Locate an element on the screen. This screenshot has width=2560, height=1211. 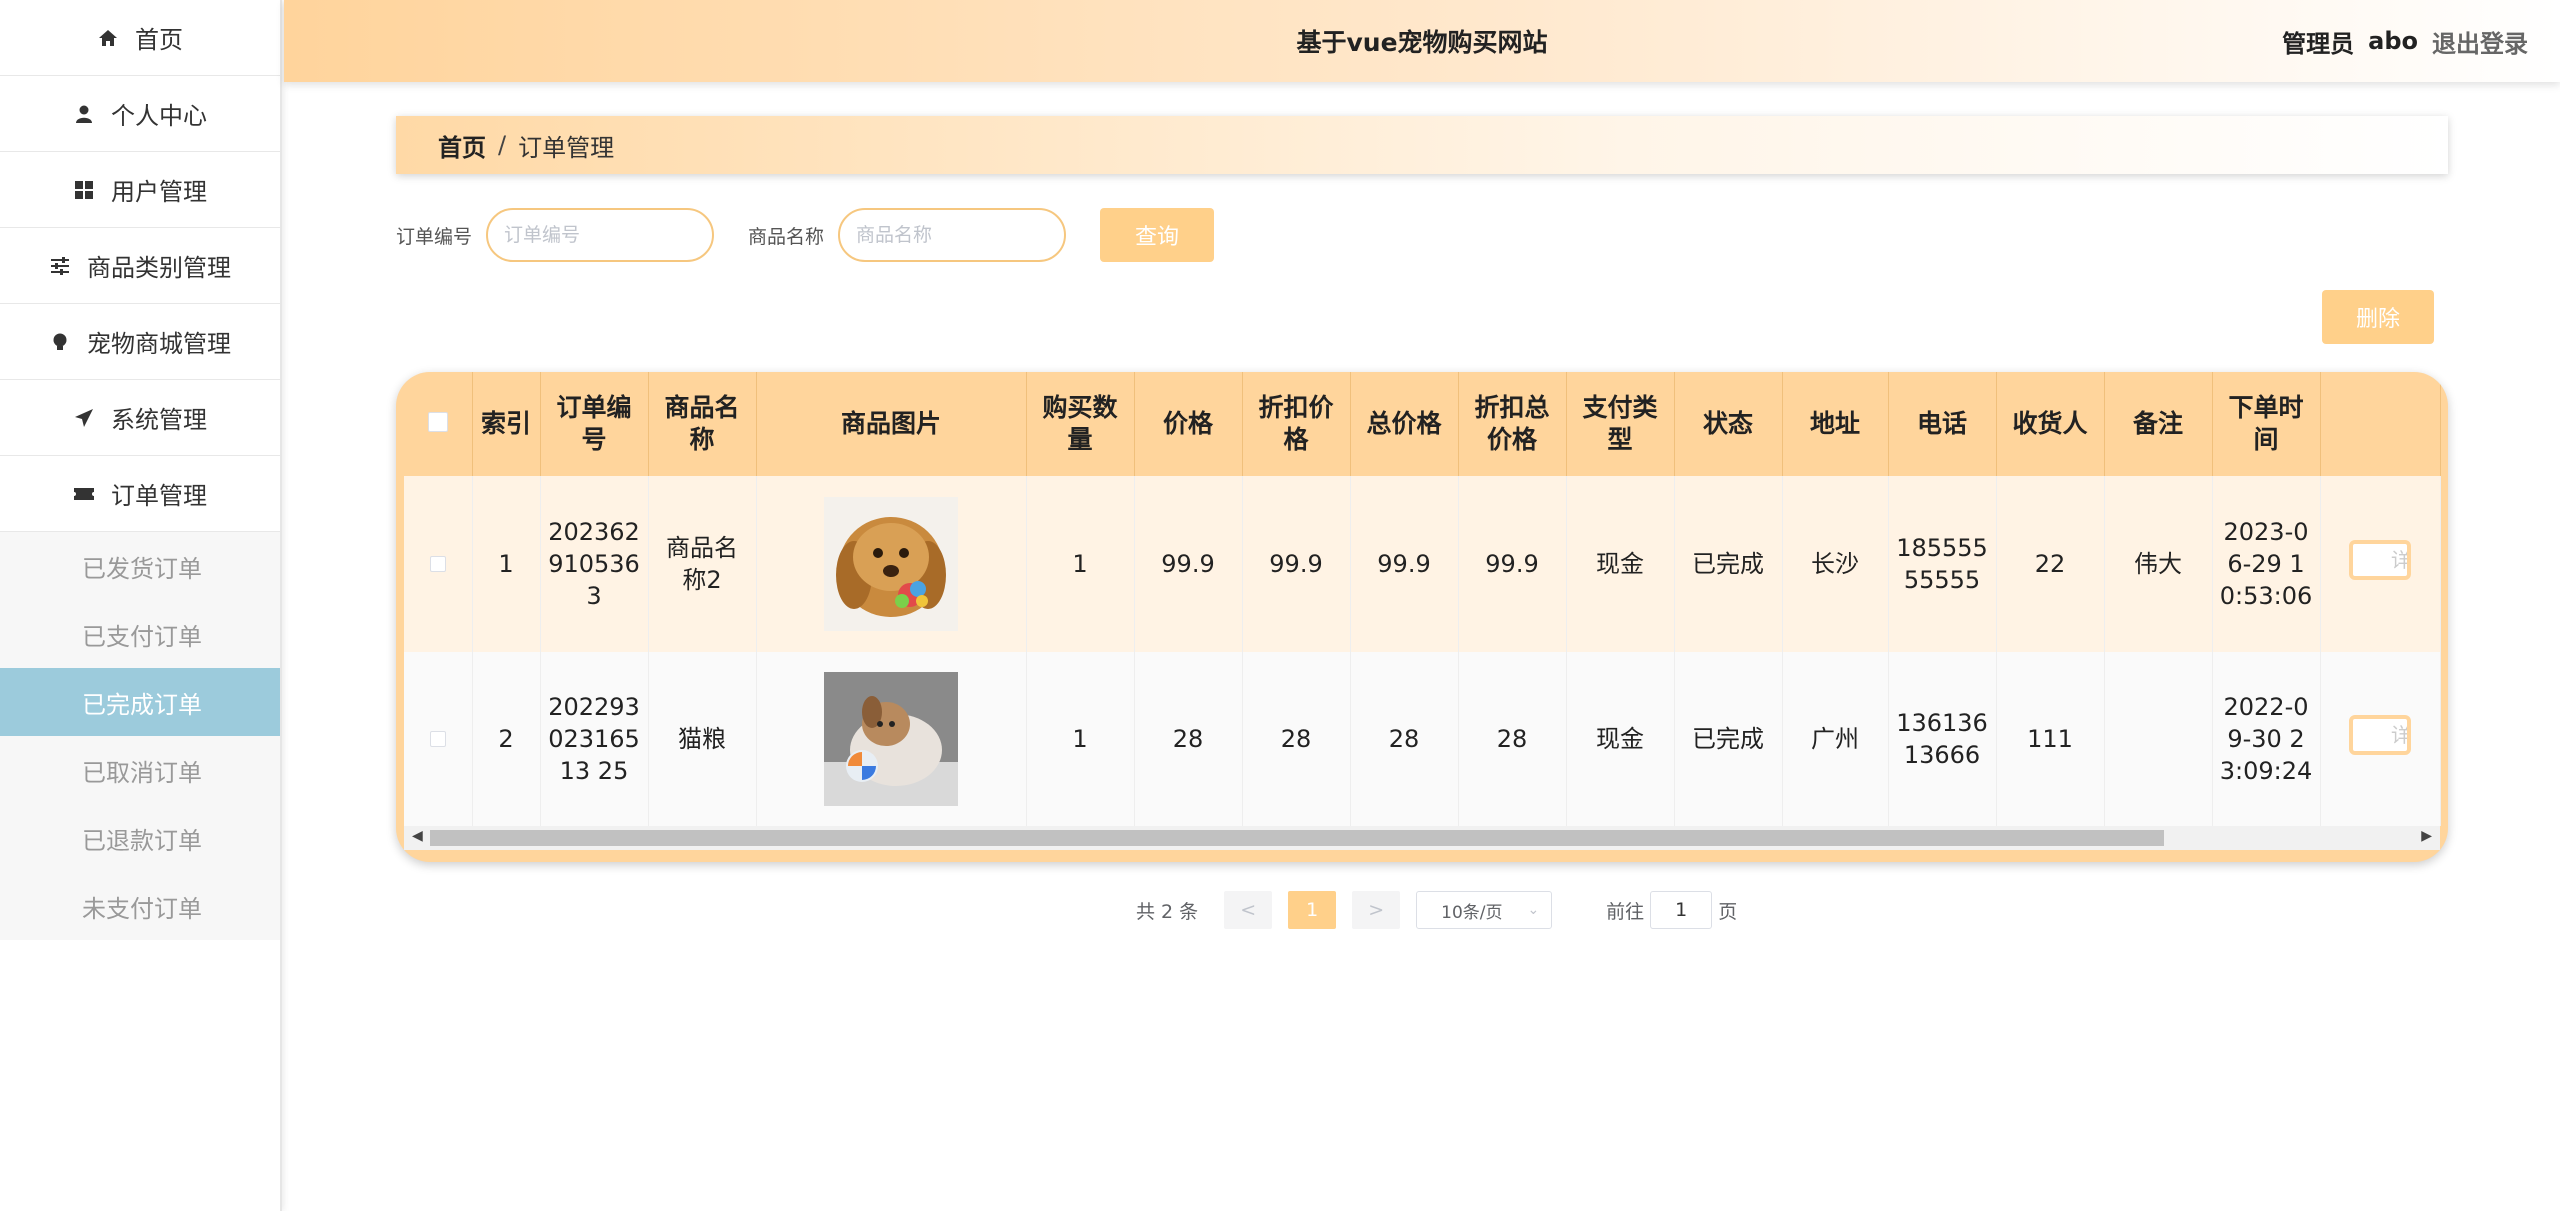
cell-total: 99.9 is located at coordinates (1404, 564).